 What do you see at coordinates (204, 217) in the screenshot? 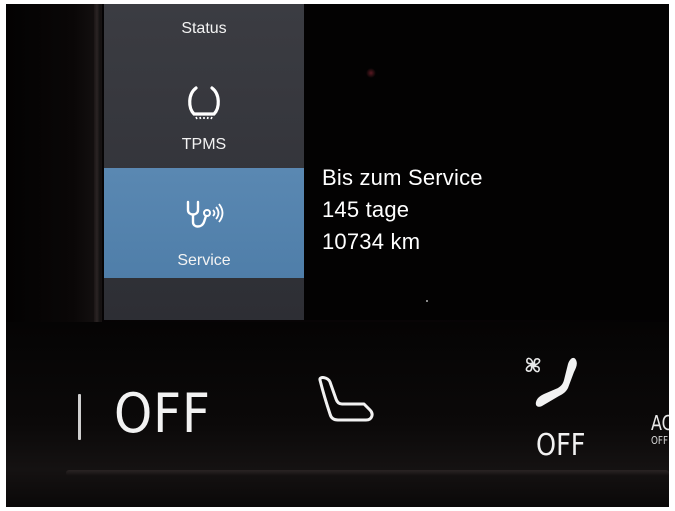
I see `service-stethoscope-icon` at bounding box center [204, 217].